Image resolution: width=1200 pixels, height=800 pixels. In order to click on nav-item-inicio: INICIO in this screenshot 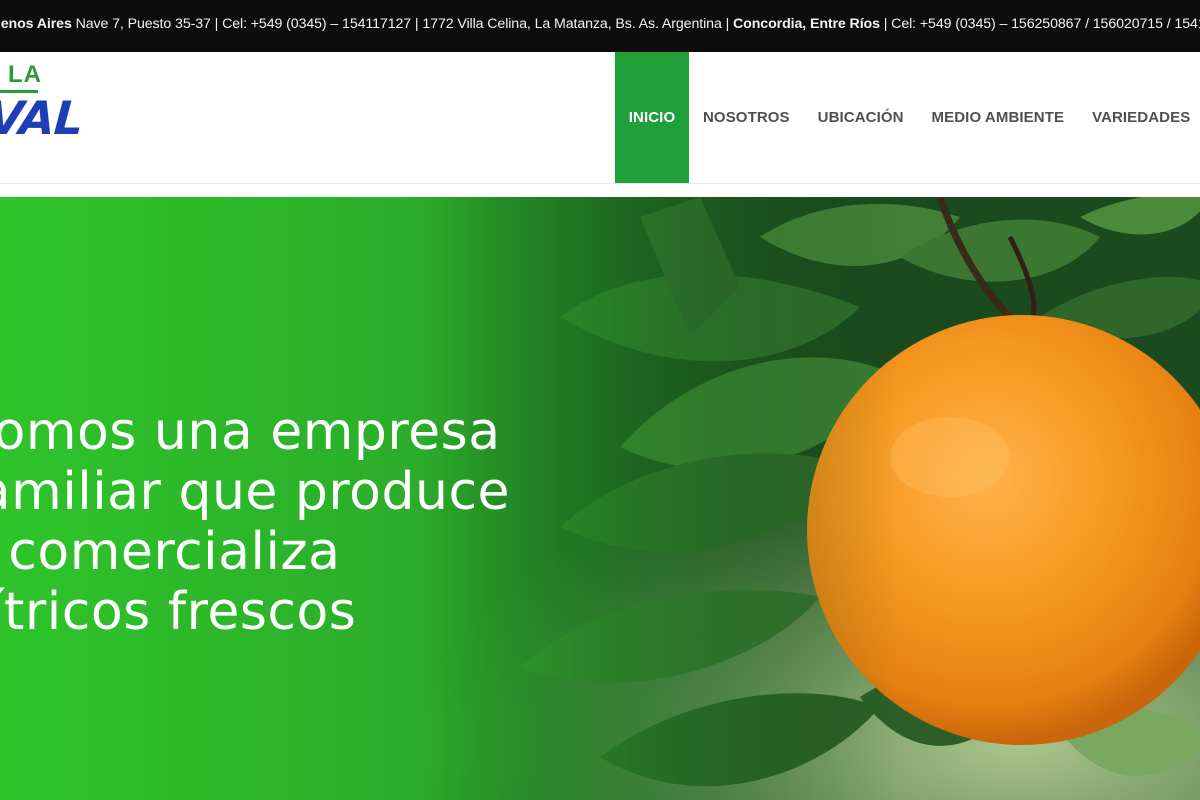, I will do `click(652, 117)`.